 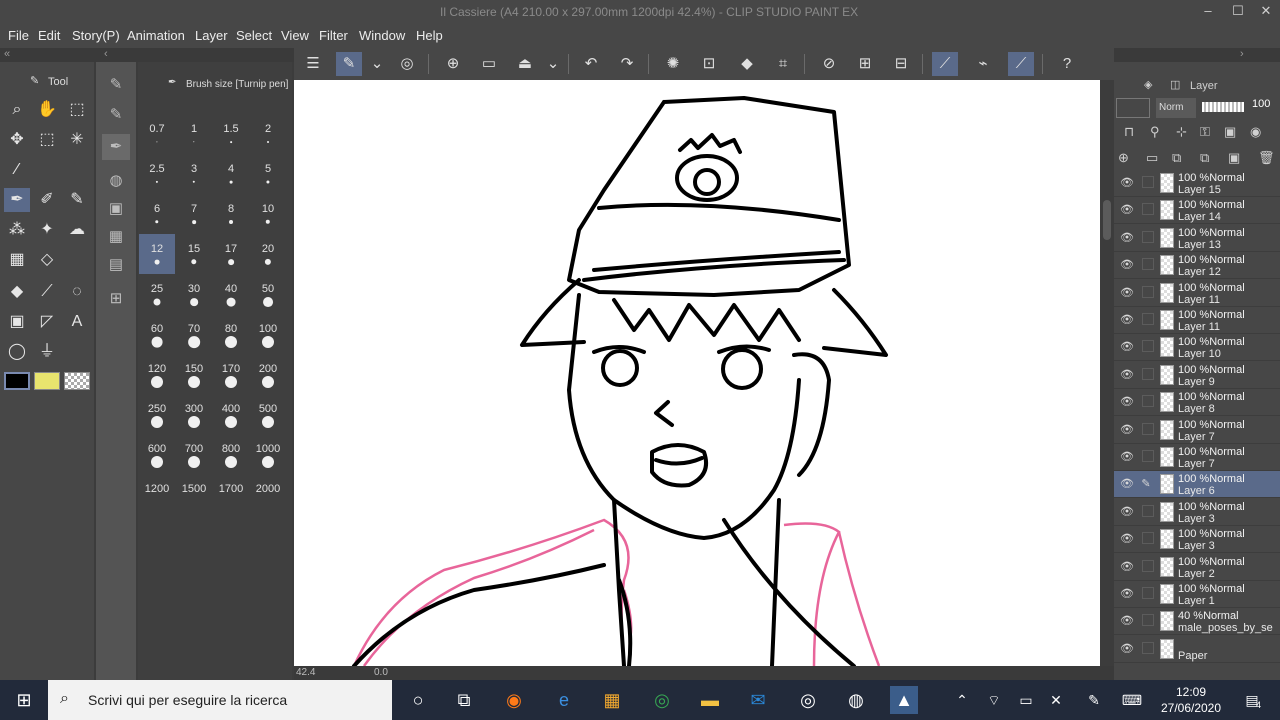 What do you see at coordinates (231, 454) in the screenshot?
I see `brush-size-option: 800` at bounding box center [231, 454].